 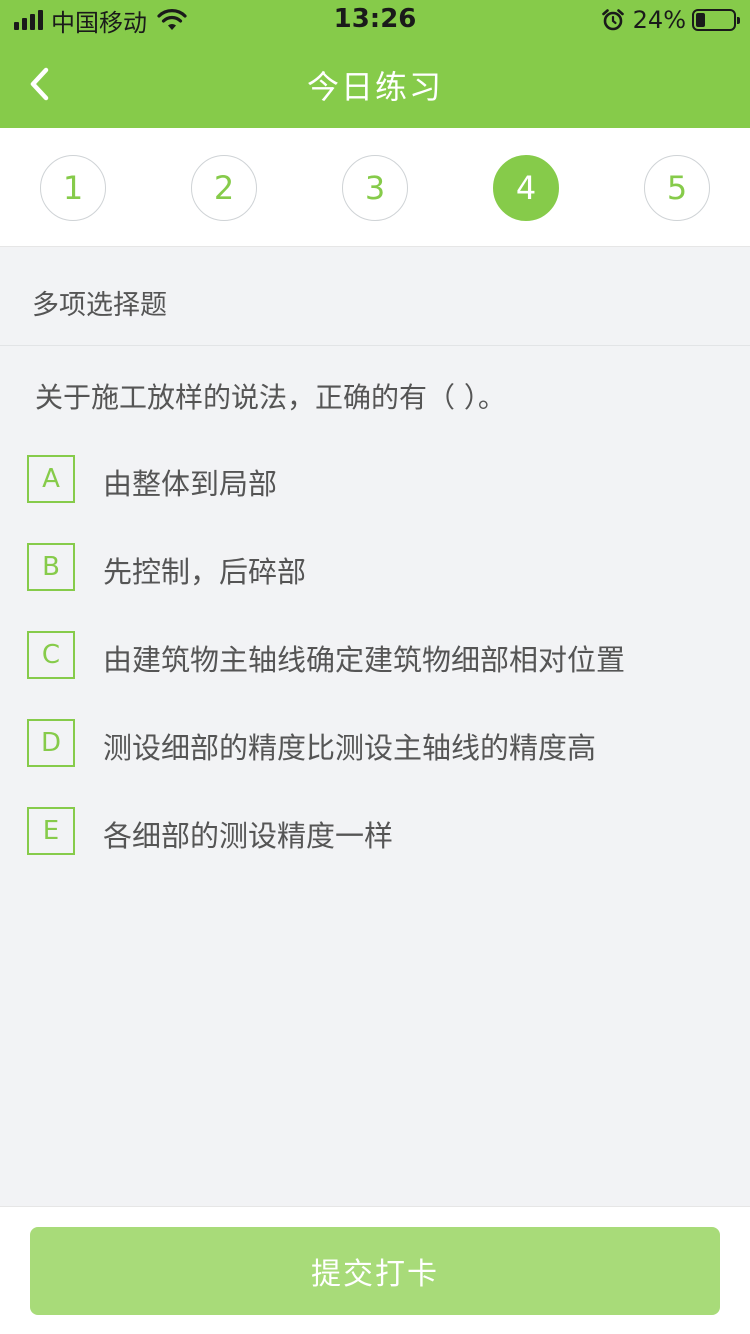 What do you see at coordinates (377, 479) in the screenshot?
I see `option-a: A 由整体到局部` at bounding box center [377, 479].